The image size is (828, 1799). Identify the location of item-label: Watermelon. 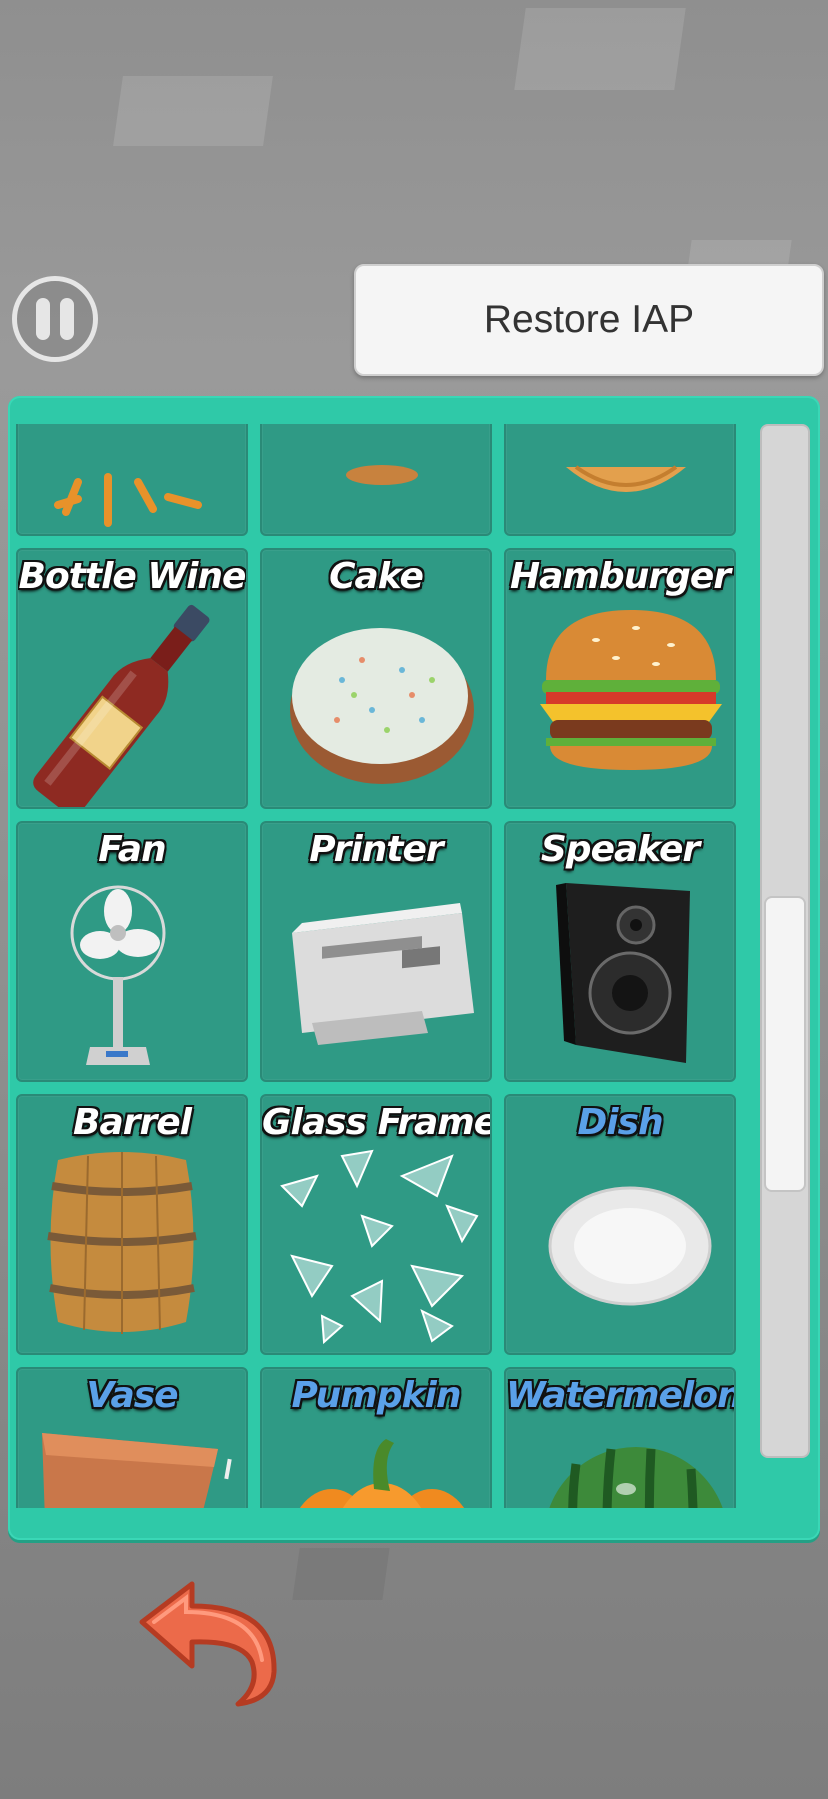
(621, 1395).